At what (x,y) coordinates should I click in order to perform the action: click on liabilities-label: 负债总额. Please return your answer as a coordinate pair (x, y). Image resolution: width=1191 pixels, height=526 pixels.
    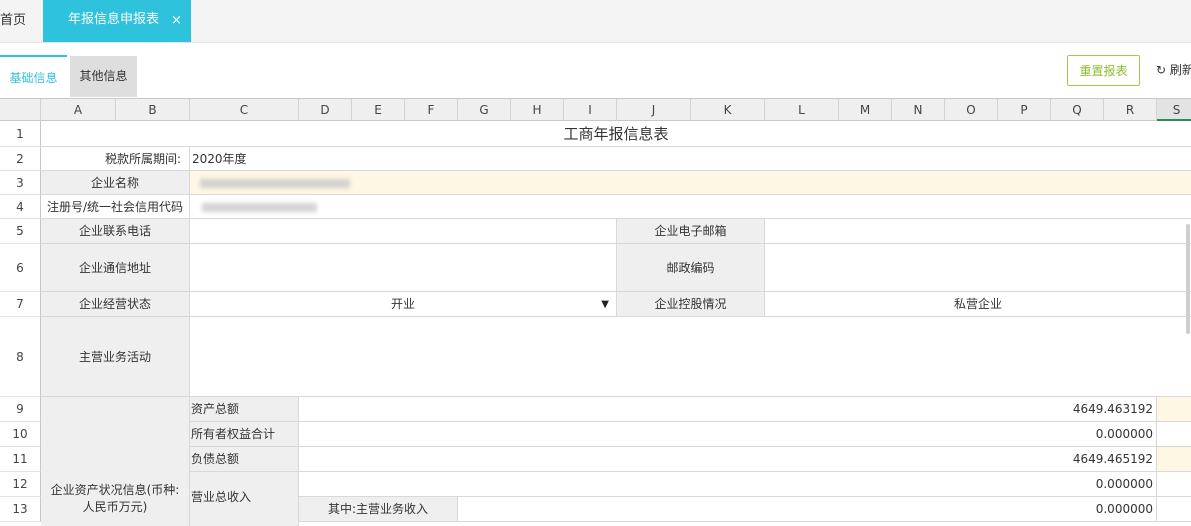
    Looking at the image, I should click on (244, 459).